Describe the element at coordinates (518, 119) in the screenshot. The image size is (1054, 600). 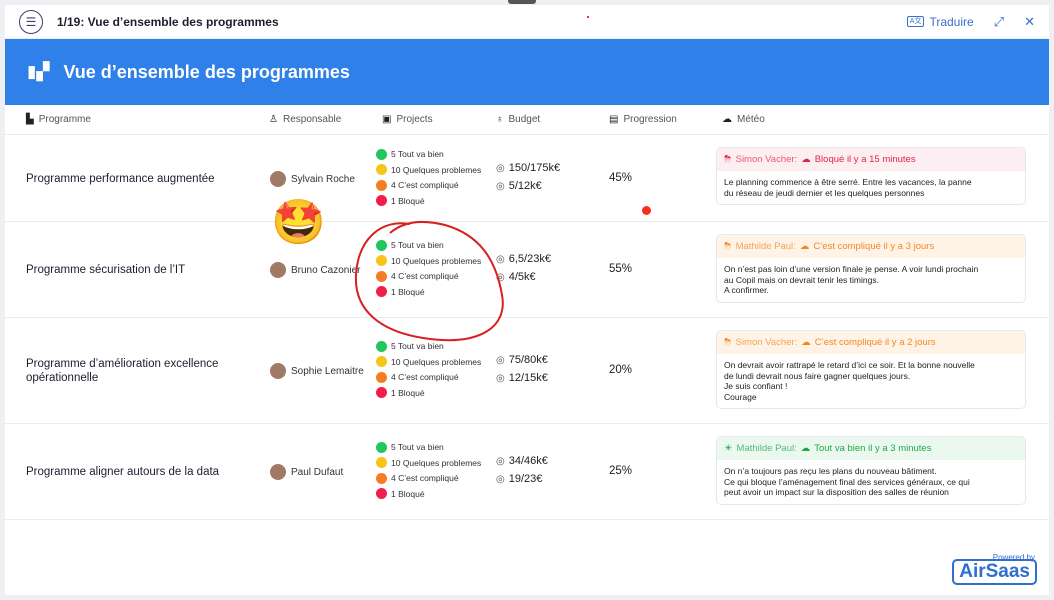
I see `col-budget: ♁ Budget` at that location.